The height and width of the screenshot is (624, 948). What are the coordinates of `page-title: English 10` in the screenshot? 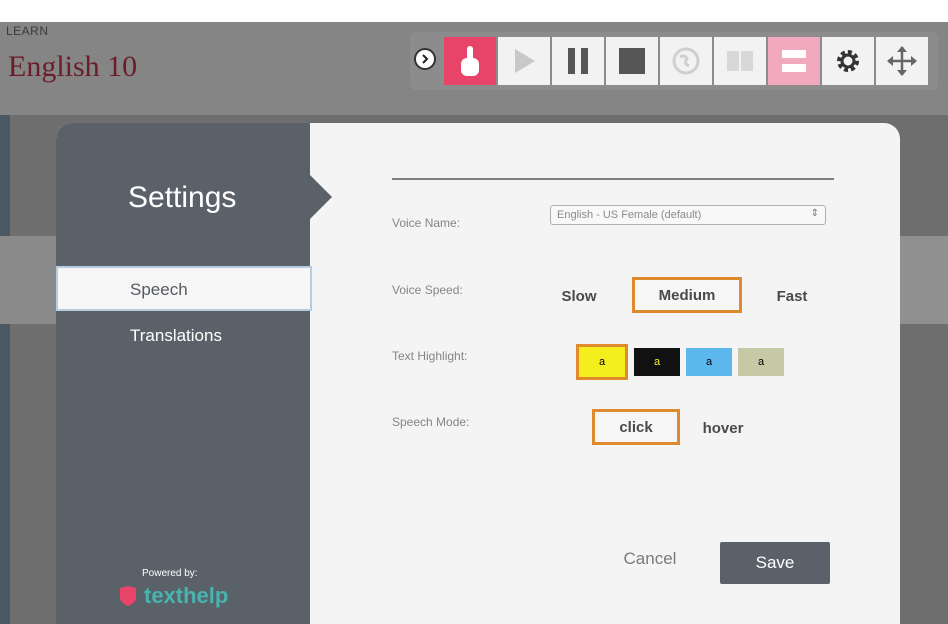 It's located at (73, 66).